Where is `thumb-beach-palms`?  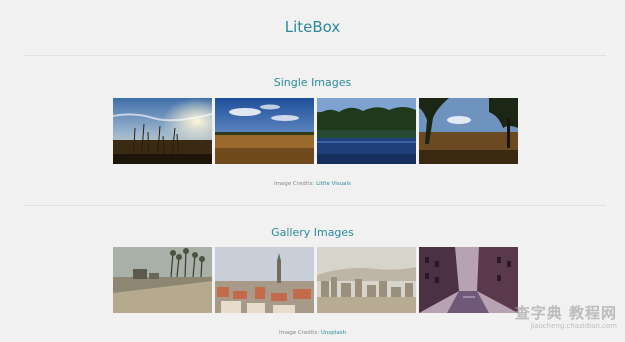 thumb-beach-palms is located at coordinates (162, 280).